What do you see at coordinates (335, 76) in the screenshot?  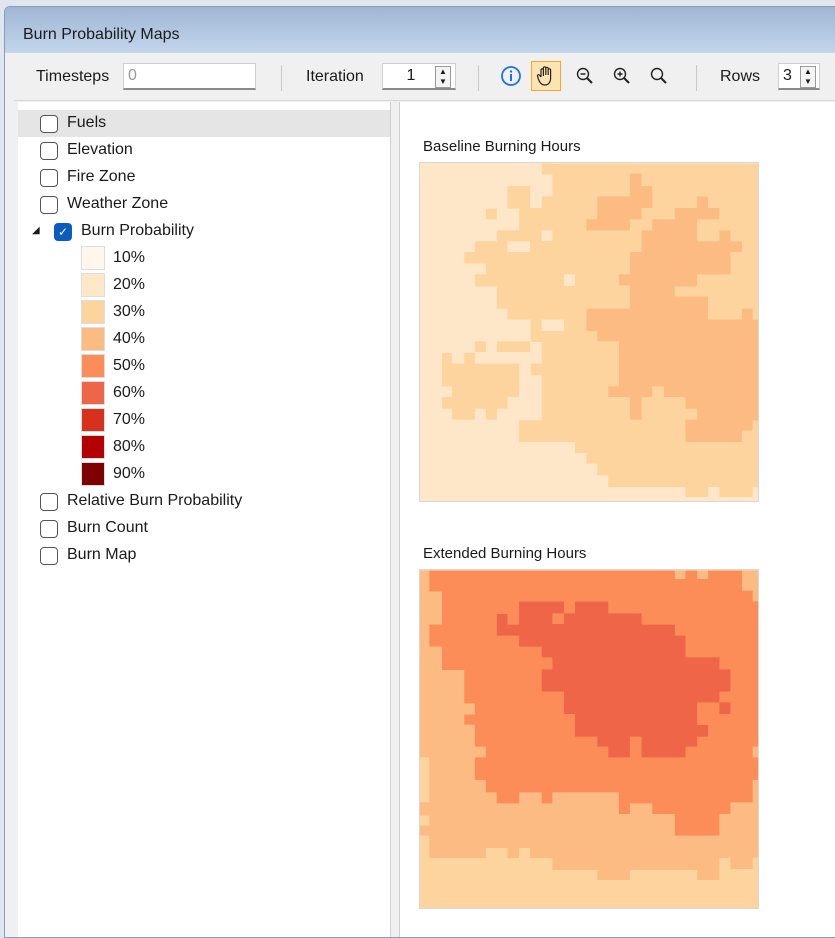 I see `iteration-label: Iteration` at bounding box center [335, 76].